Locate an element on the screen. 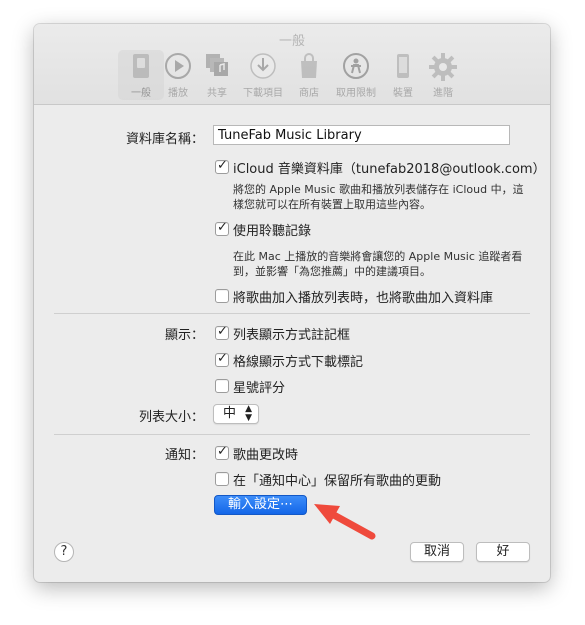 The image size is (585, 625). grid-download-option: ✓ is located at coordinates (222, 359).